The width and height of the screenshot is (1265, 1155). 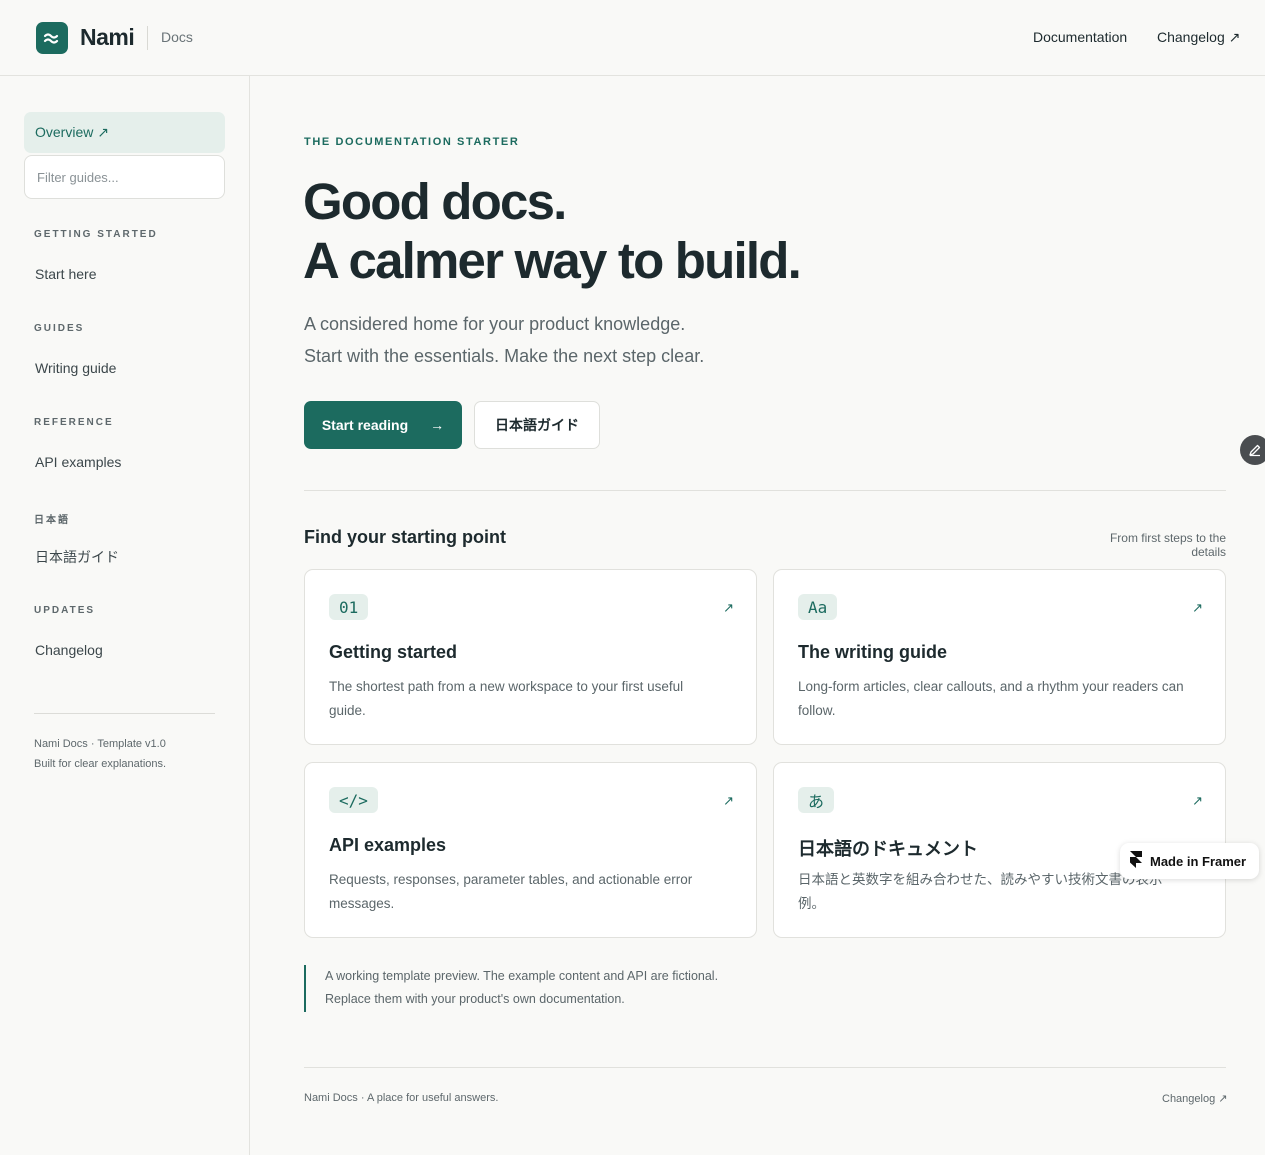 What do you see at coordinates (552, 260) in the screenshot?
I see `hero-title-line-2: A calmer way to build.` at bounding box center [552, 260].